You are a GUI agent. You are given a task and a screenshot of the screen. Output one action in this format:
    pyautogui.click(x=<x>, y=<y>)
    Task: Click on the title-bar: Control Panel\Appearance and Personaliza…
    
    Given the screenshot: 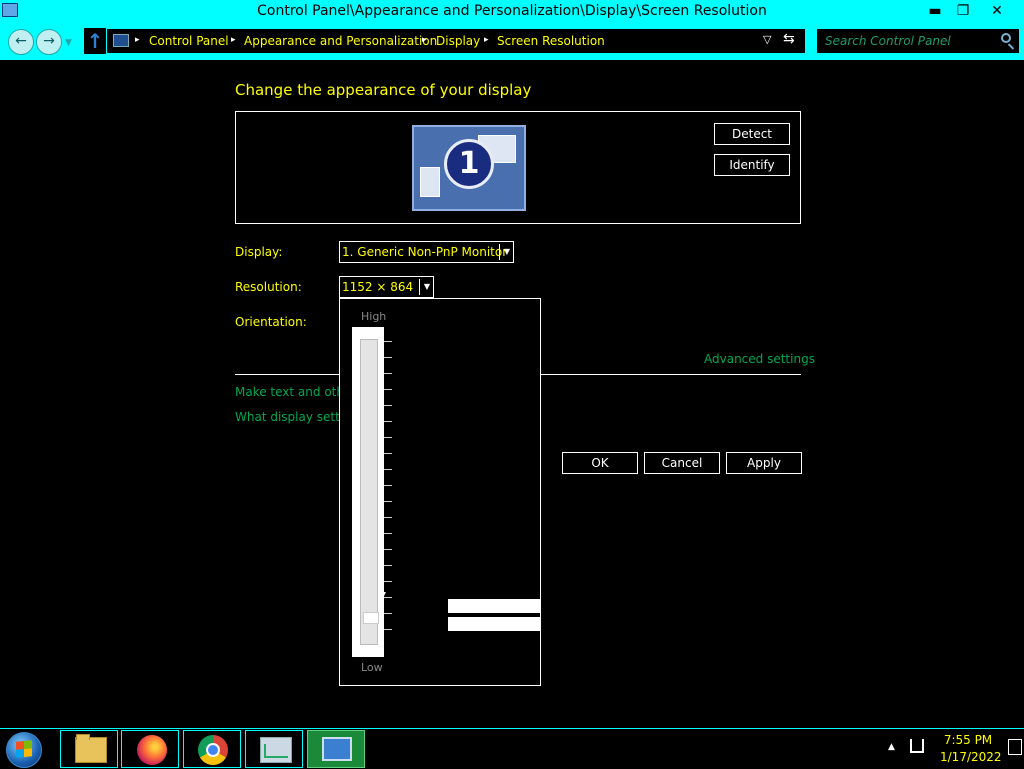 What is the action you would take?
    pyautogui.click(x=512, y=12)
    